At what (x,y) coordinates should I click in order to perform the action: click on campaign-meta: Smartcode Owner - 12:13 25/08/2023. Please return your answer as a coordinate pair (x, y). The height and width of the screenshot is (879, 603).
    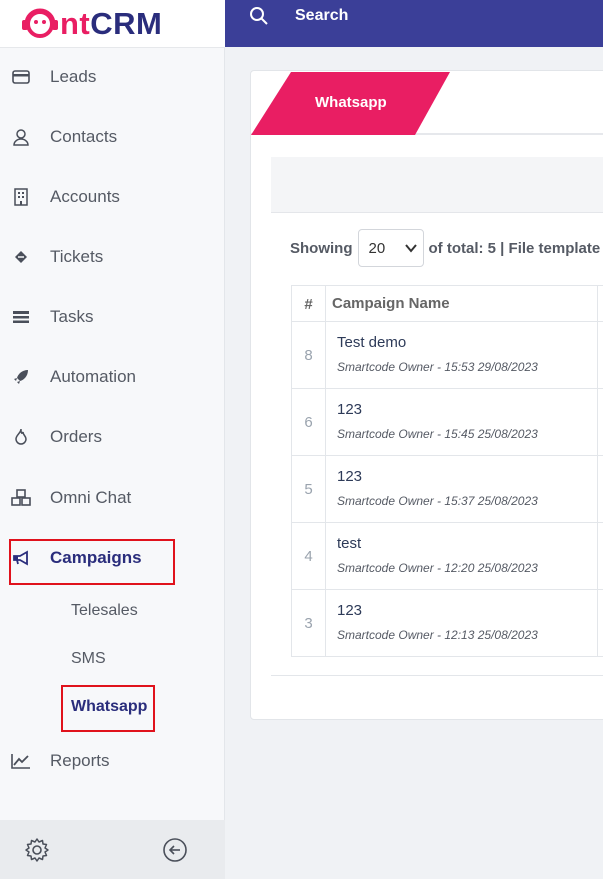
    Looking at the image, I should click on (437, 635).